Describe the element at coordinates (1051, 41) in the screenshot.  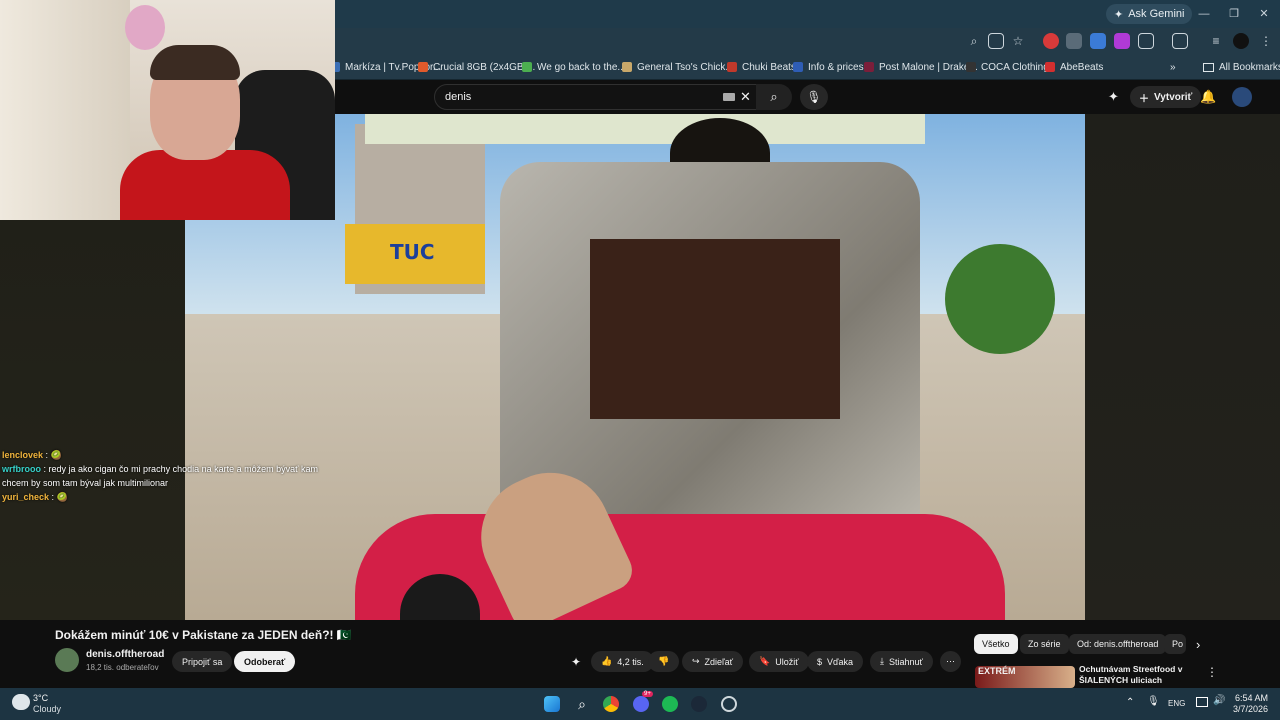
I see `extension-red-icon` at that location.